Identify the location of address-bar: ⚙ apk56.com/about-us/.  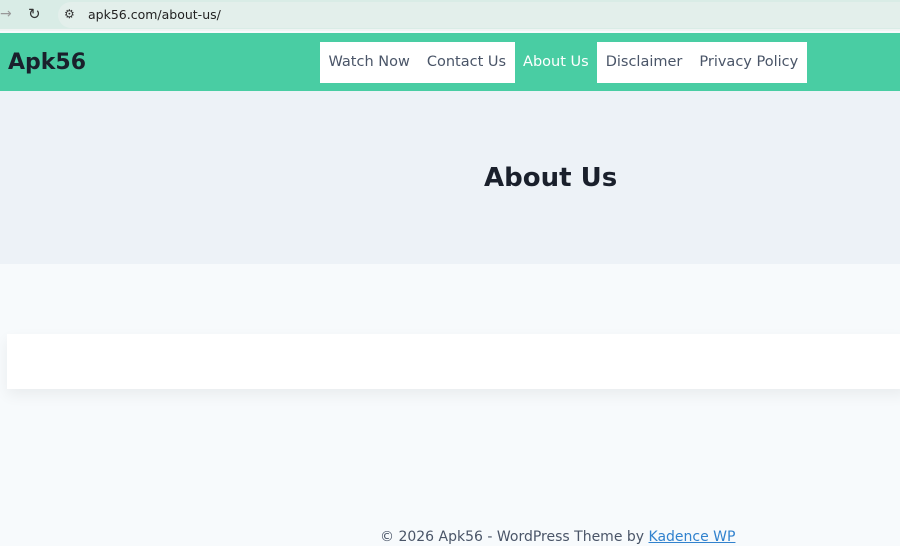
(479, 15).